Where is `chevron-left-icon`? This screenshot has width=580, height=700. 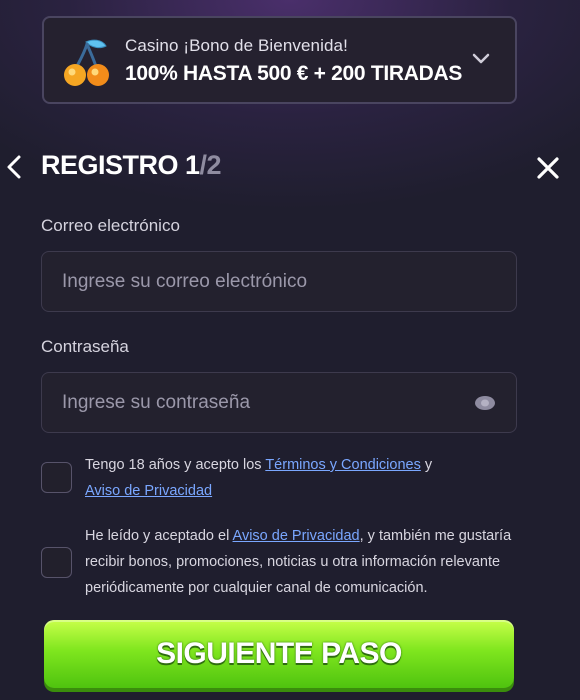
chevron-left-icon is located at coordinates (14, 167).